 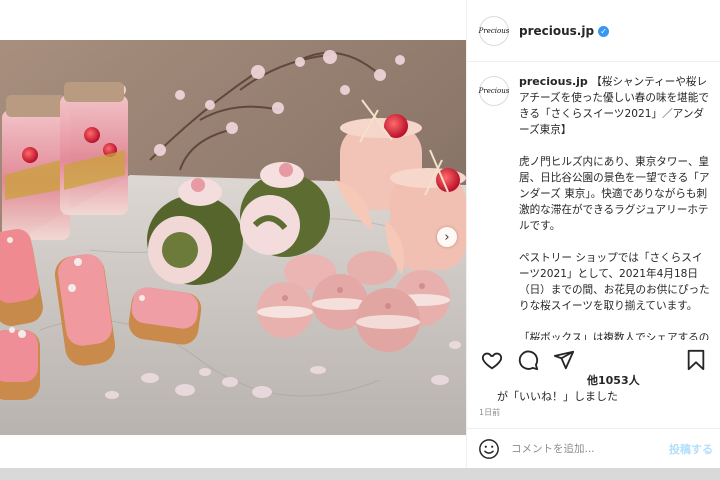 I want to click on share-button, so click(x=564, y=360).